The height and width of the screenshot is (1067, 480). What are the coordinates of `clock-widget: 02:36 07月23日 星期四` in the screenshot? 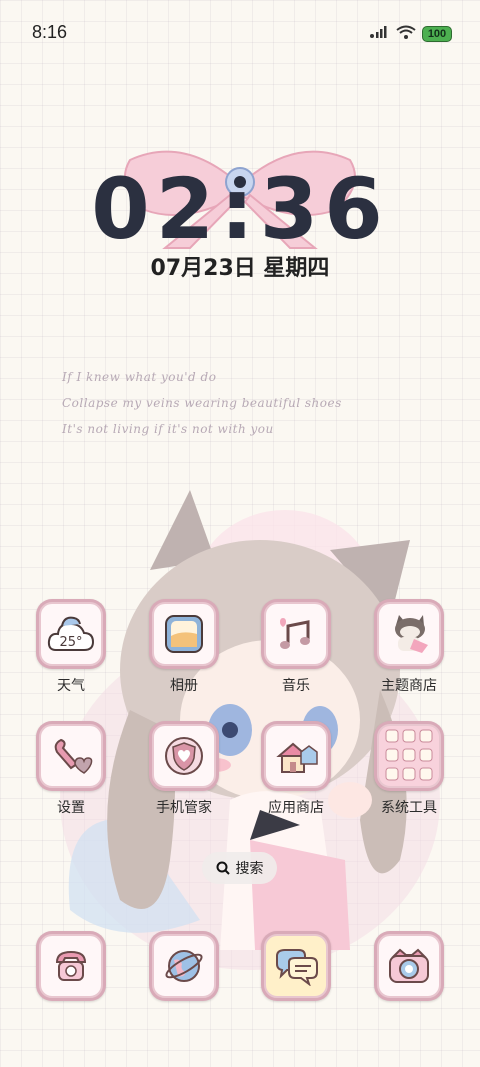 It's located at (240, 212).